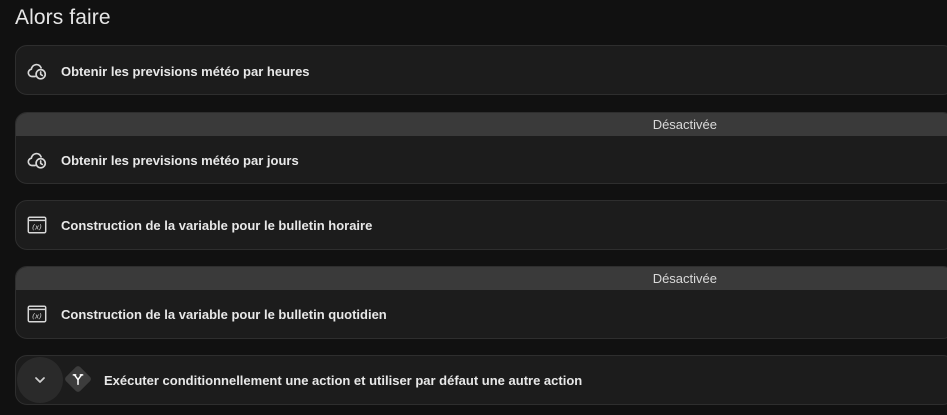 The width and height of the screenshot is (947, 415). What do you see at coordinates (180, 160) in the screenshot?
I see `action-label: Obtenir les previsions météo par jours` at bounding box center [180, 160].